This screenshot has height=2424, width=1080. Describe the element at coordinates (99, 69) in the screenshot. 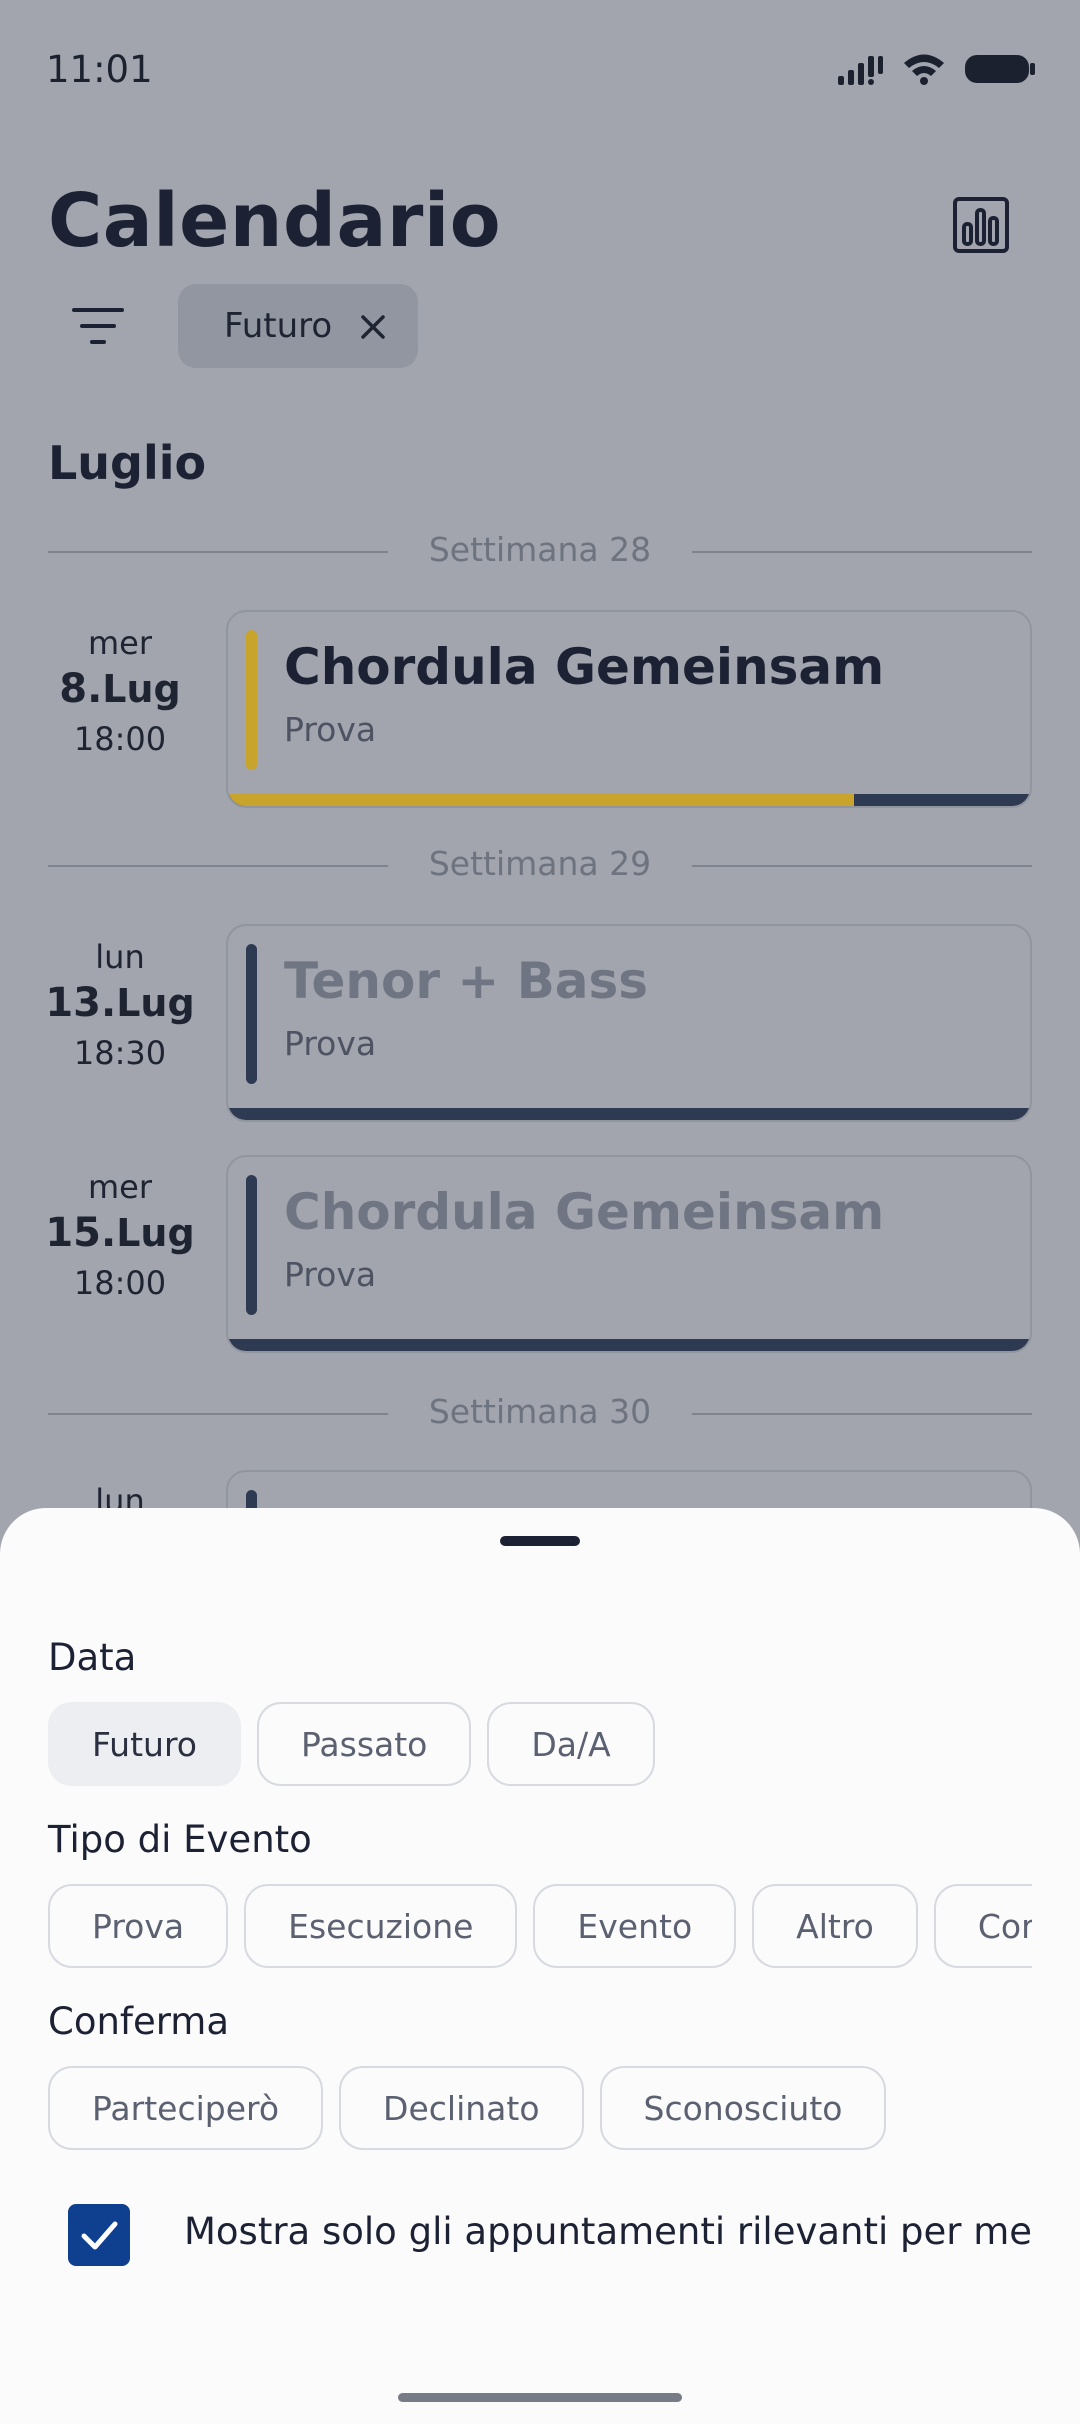

I see `status-time: 11:01` at that location.